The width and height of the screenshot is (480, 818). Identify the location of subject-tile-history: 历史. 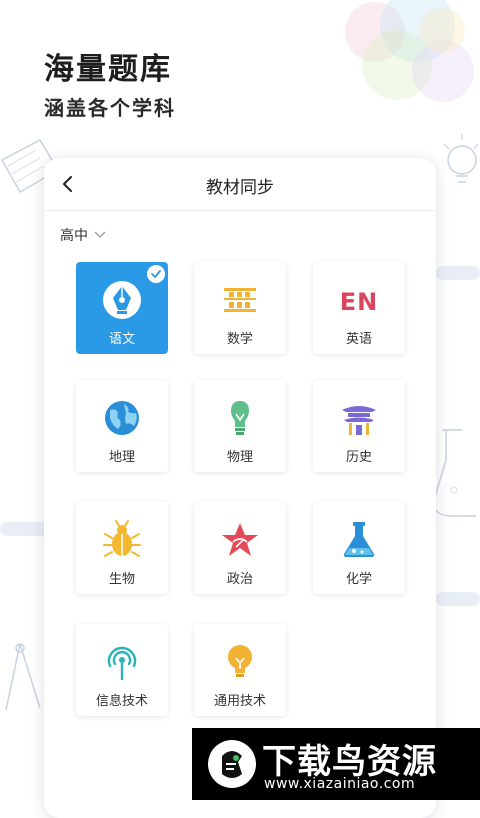
(359, 426).